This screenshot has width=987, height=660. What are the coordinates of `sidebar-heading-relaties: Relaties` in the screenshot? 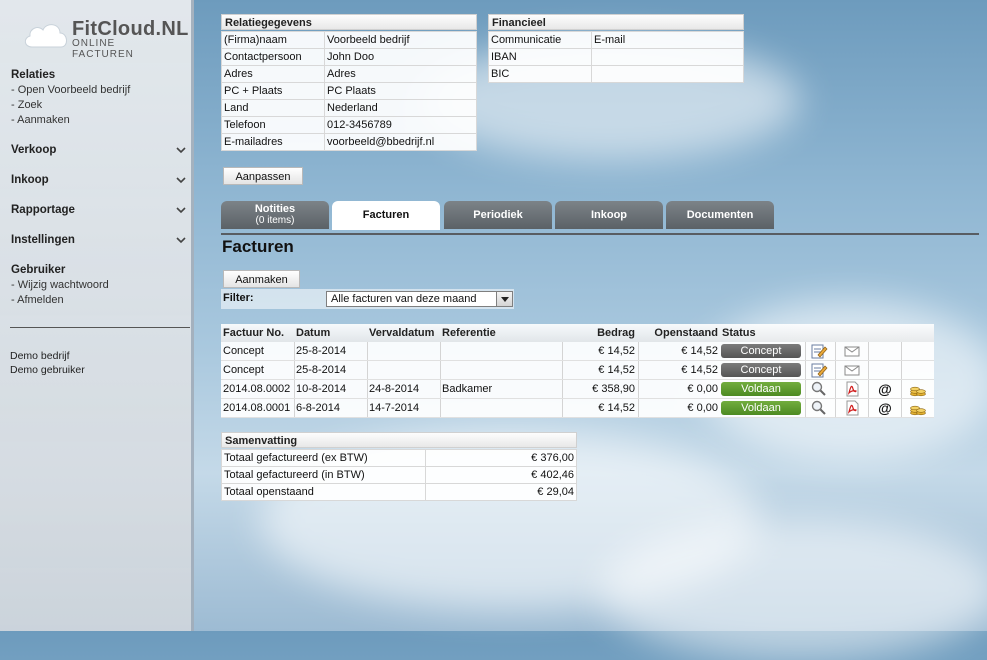 It's located at (33, 75).